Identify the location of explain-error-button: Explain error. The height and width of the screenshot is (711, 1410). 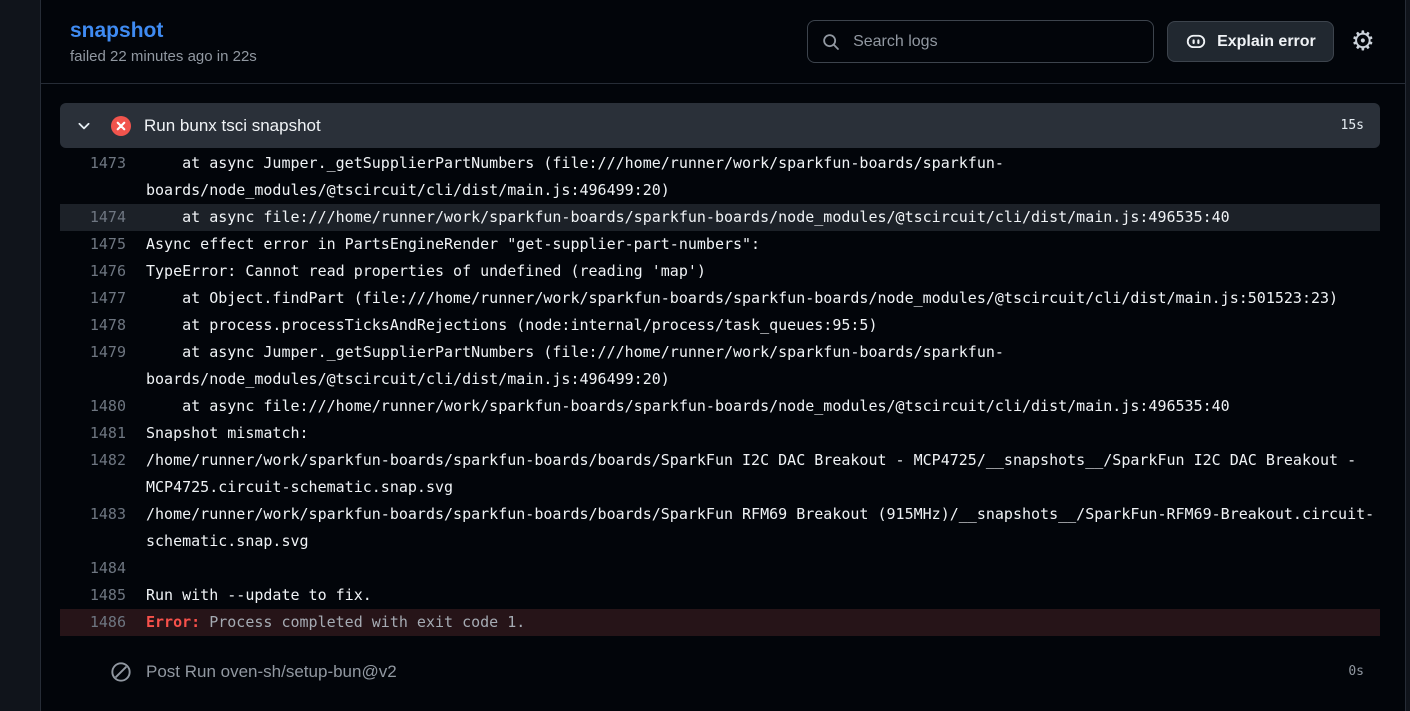
(1250, 41).